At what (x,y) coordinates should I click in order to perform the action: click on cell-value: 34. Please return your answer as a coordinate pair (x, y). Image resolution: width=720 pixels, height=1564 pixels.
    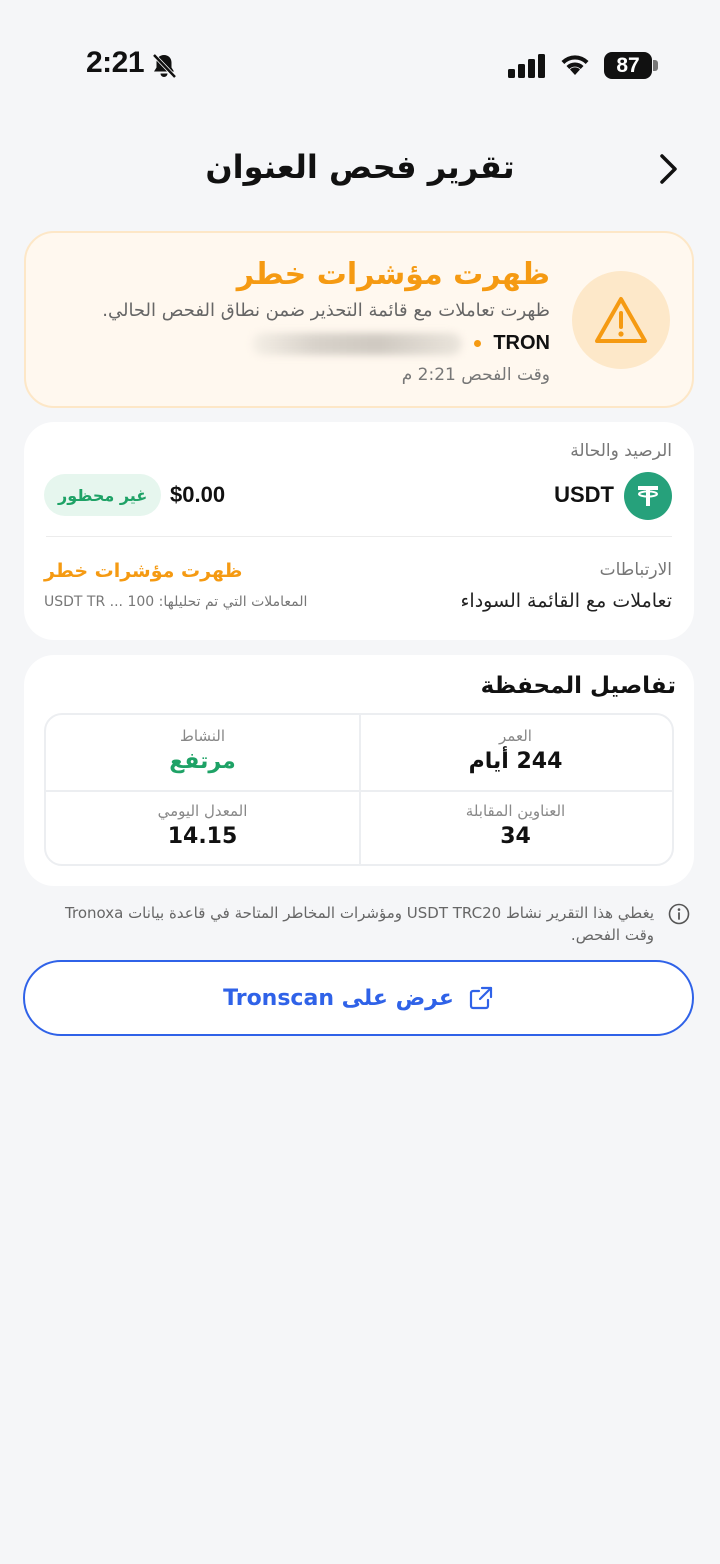
    Looking at the image, I should click on (515, 836).